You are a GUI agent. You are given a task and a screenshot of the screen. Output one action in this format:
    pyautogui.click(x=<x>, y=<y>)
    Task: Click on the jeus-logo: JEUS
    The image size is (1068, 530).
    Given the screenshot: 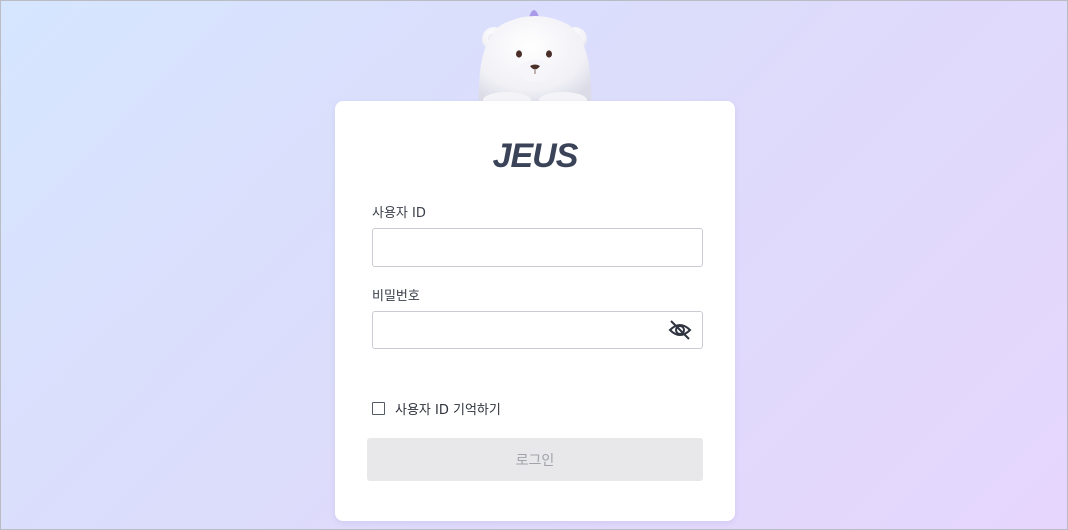 What is the action you would take?
    pyautogui.click(x=535, y=156)
    